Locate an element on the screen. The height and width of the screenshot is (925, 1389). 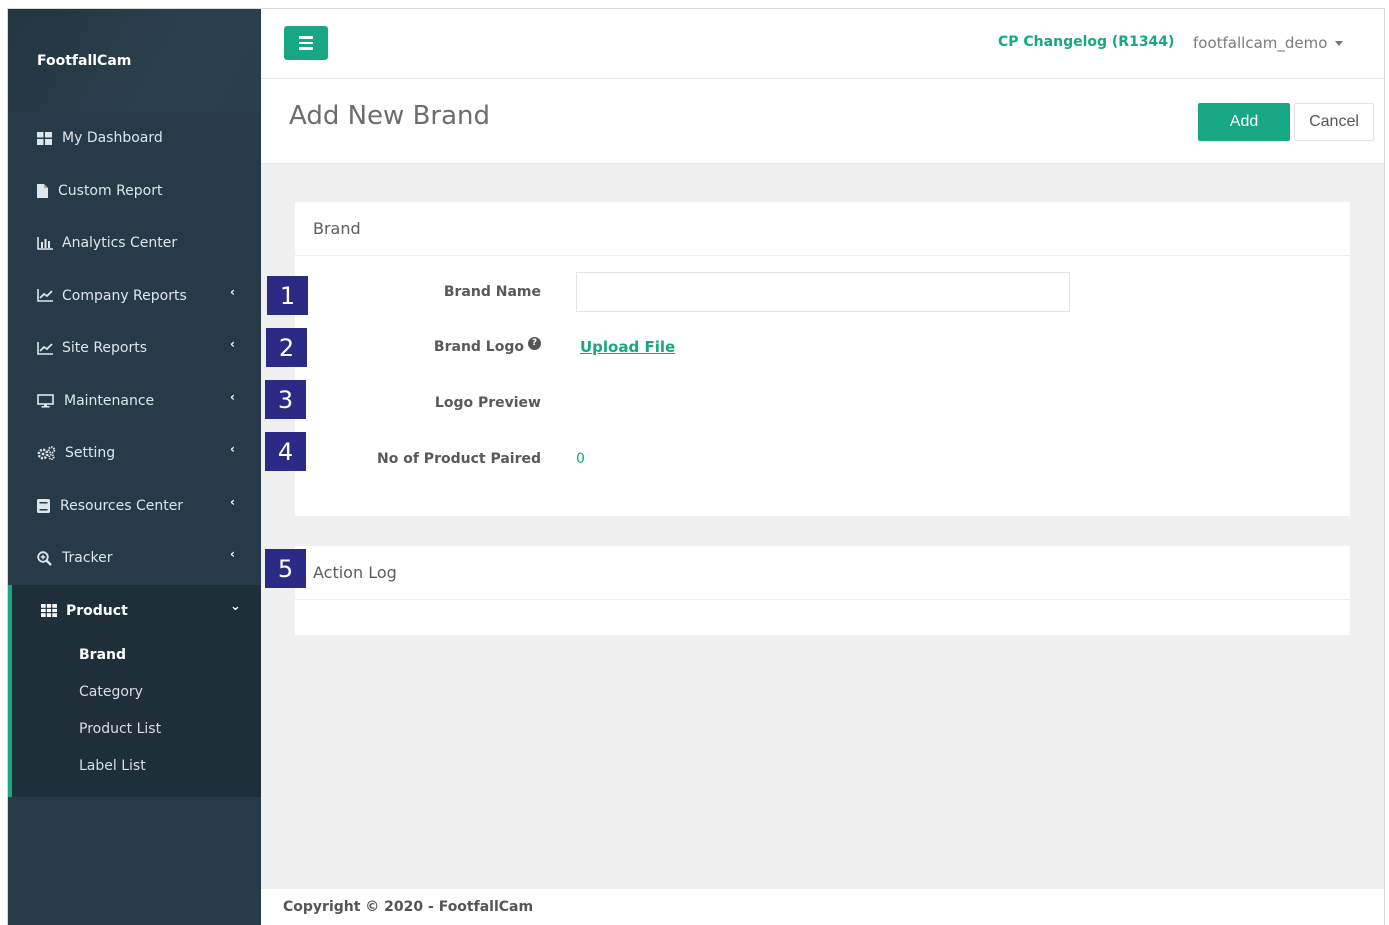
hamburger-menu-button is located at coordinates (306, 43).